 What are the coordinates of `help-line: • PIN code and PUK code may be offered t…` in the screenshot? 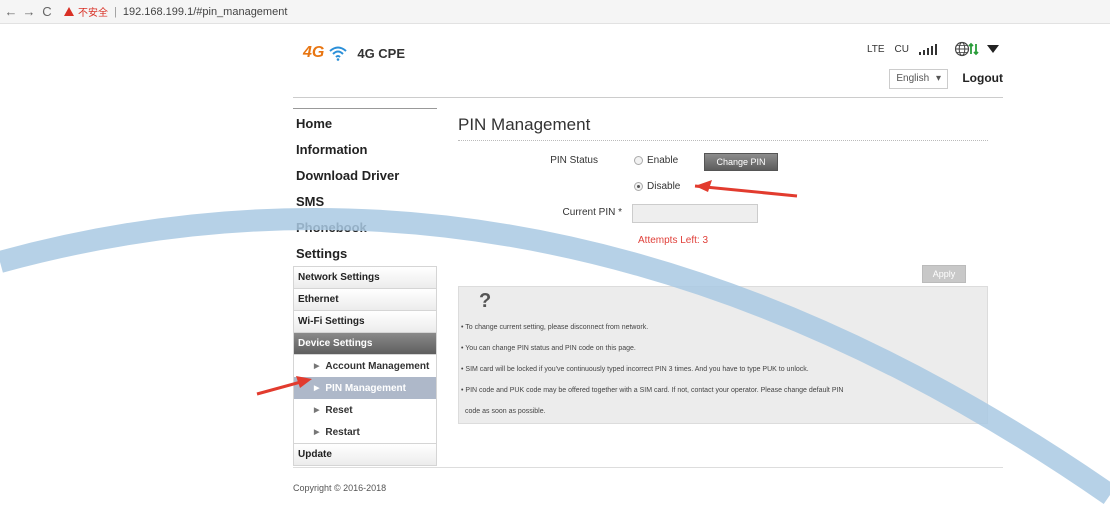 It's located at (652, 390).